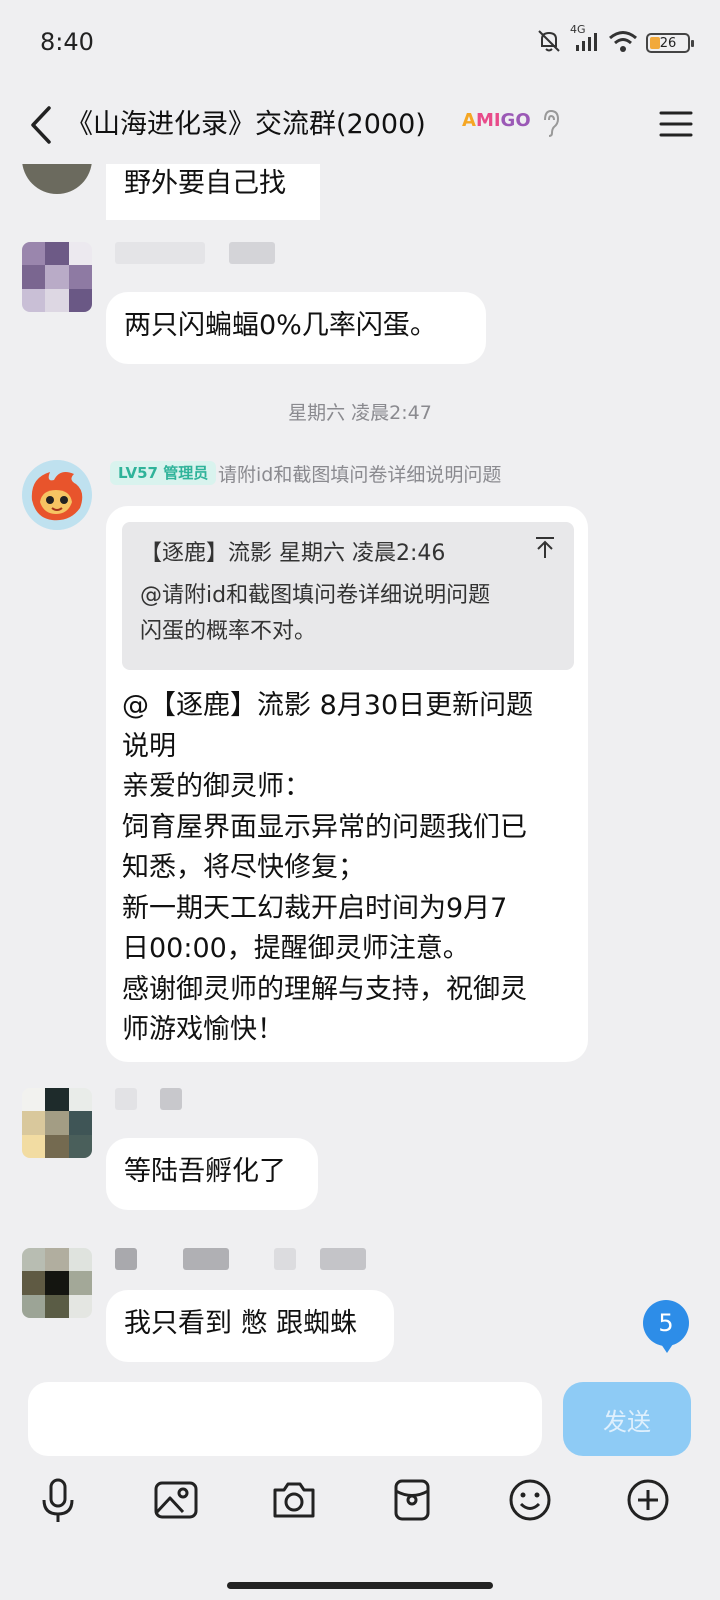 This screenshot has width=720, height=1600. What do you see at coordinates (315, 908) in the screenshot?
I see `message-line: 新一期天工幻裁开启时间为9月7` at bounding box center [315, 908].